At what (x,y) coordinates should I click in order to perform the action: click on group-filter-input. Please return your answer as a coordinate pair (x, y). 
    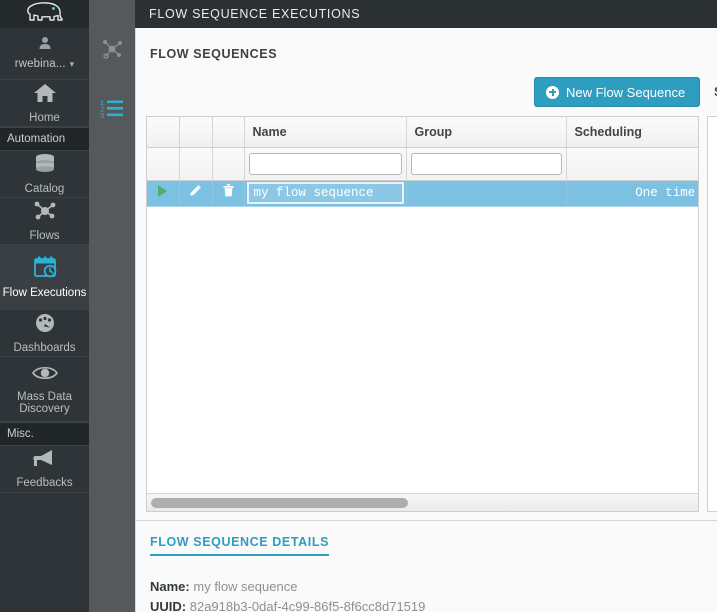
    Looking at the image, I should click on (486, 163).